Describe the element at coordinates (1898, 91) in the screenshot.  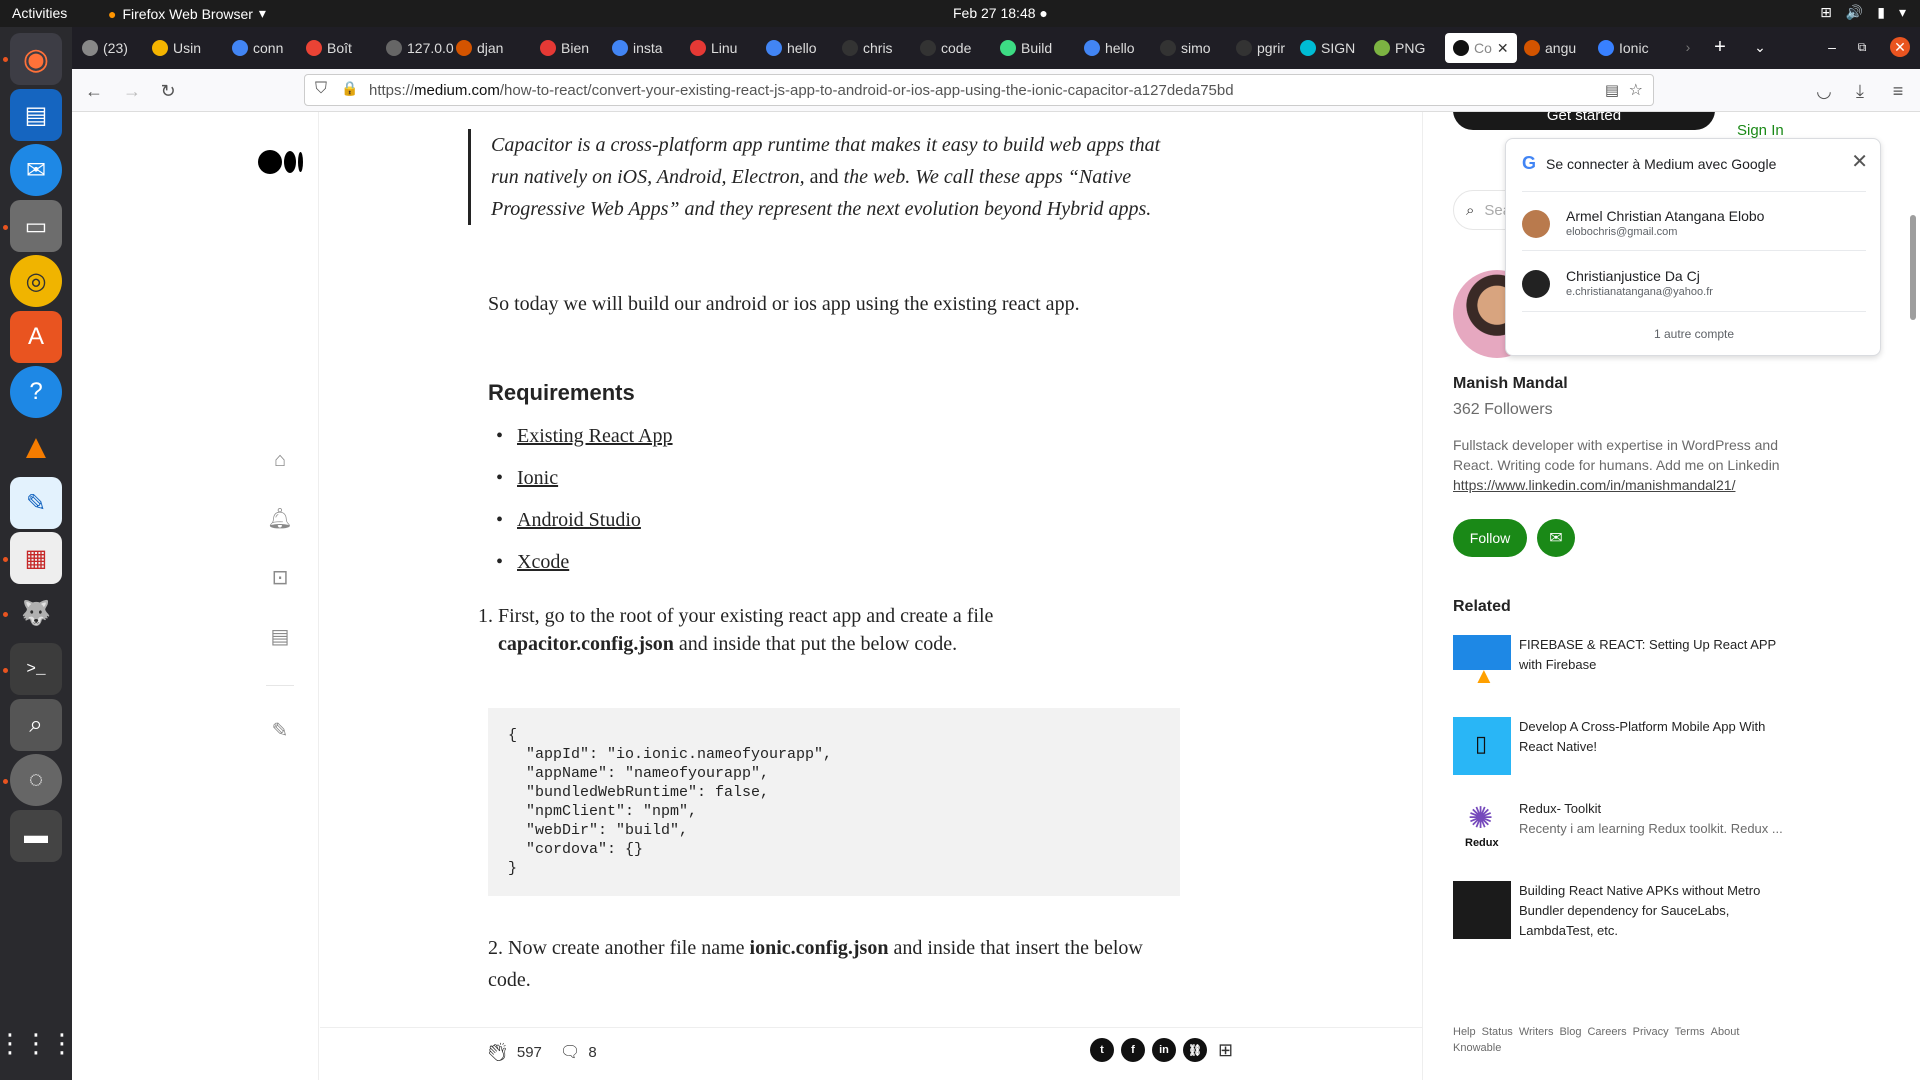
I see `menu-icon: ≡` at that location.